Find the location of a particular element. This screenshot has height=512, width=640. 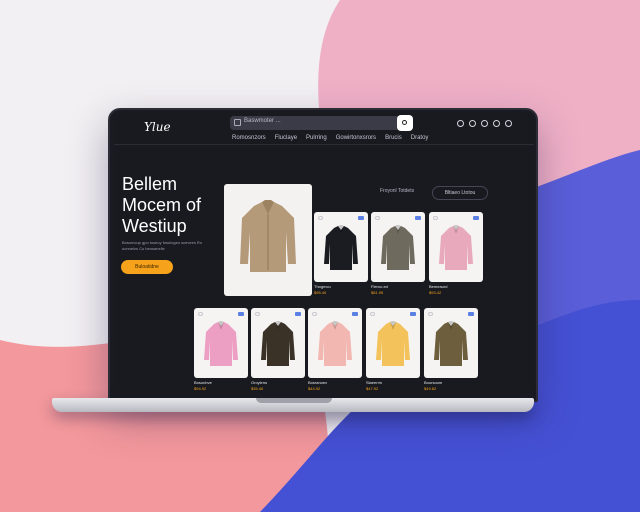

search-button is located at coordinates (405, 123).